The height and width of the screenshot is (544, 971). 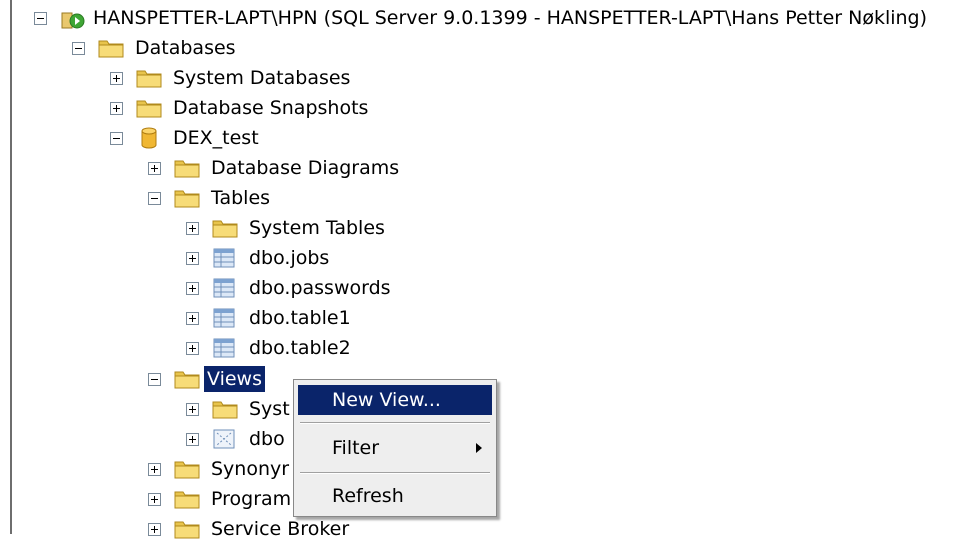 I want to click on tree-node-dbo-table1: dbo.table1, so click(x=270, y=318).